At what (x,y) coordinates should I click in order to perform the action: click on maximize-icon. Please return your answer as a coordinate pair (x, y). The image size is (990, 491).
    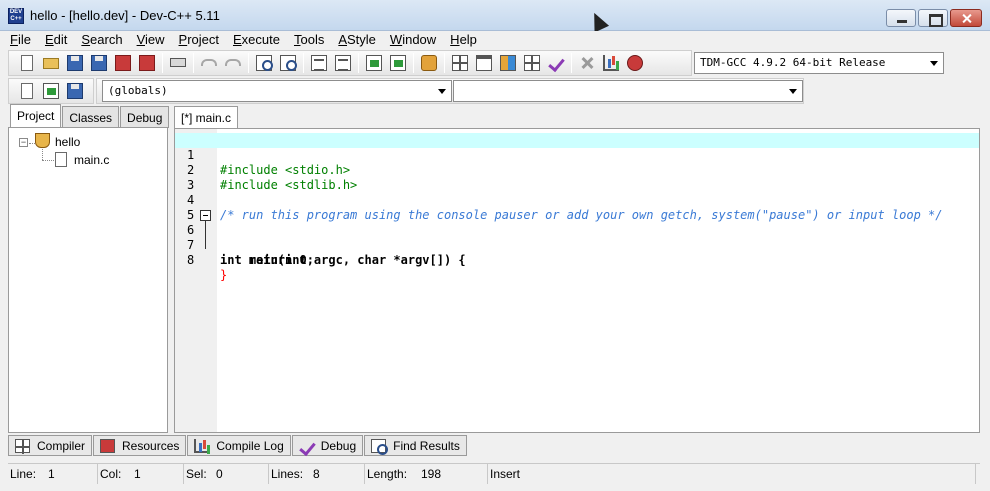
    Looking at the image, I should click on (933, 18).